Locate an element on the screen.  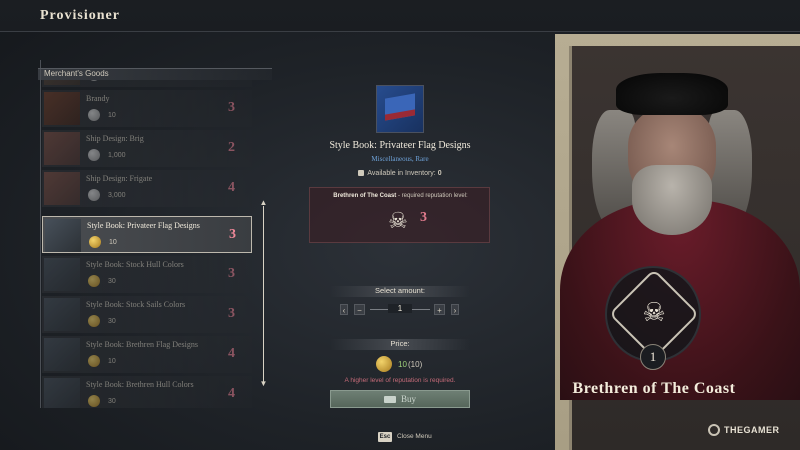
scroll-down-arrow-icon: ▼ is located at coordinates (263, 384).